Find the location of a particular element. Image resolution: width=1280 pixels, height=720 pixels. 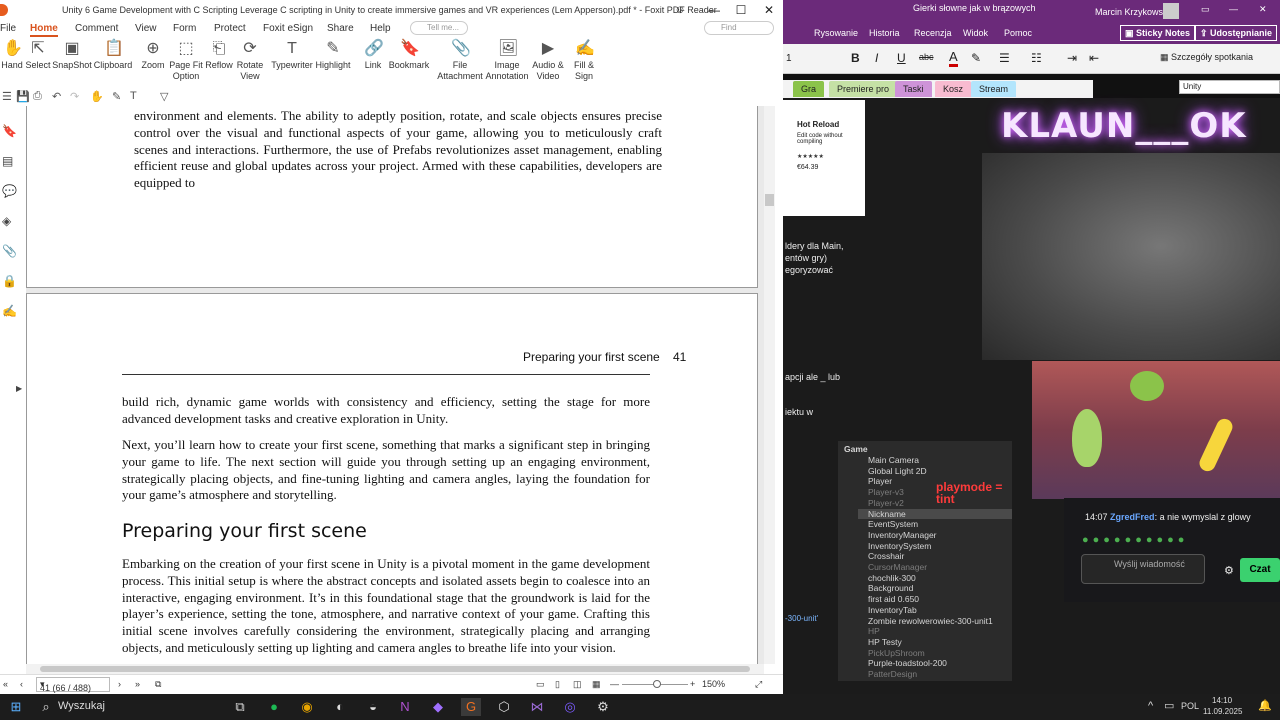

hierarchy-item: Background is located at coordinates (890, 588).